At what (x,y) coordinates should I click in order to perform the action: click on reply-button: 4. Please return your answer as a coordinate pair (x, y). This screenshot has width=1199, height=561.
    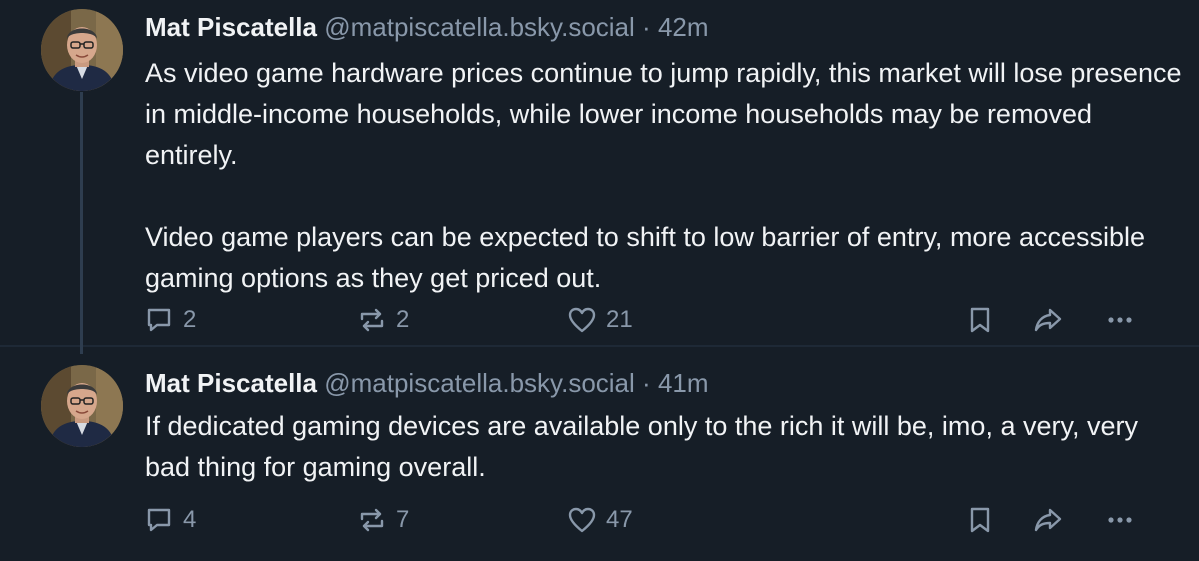
    Looking at the image, I should click on (169, 520).